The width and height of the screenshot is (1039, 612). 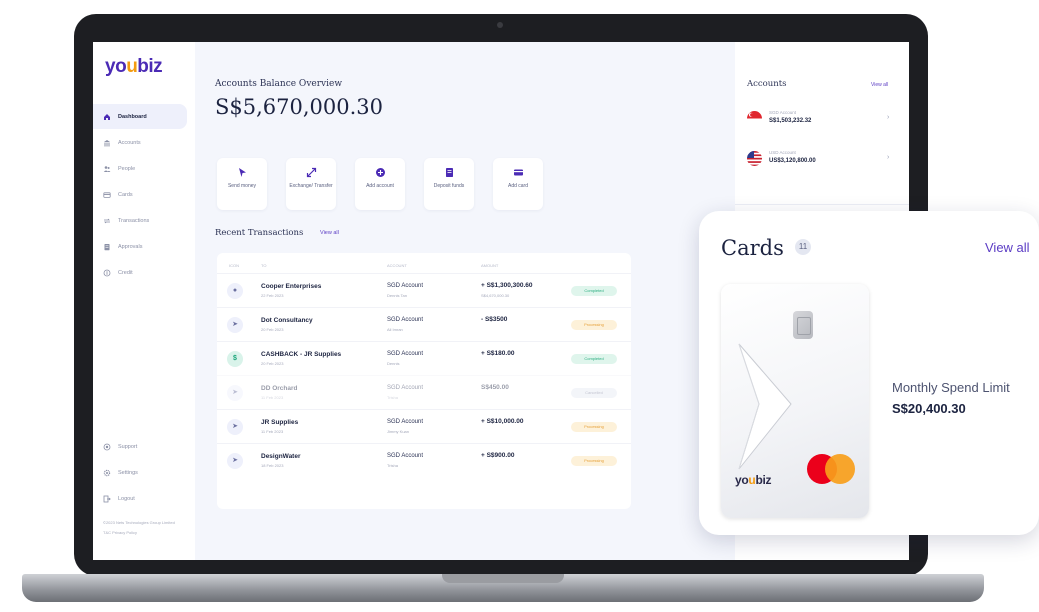 I want to click on txn-amount: + S$900.00, so click(x=498, y=455).